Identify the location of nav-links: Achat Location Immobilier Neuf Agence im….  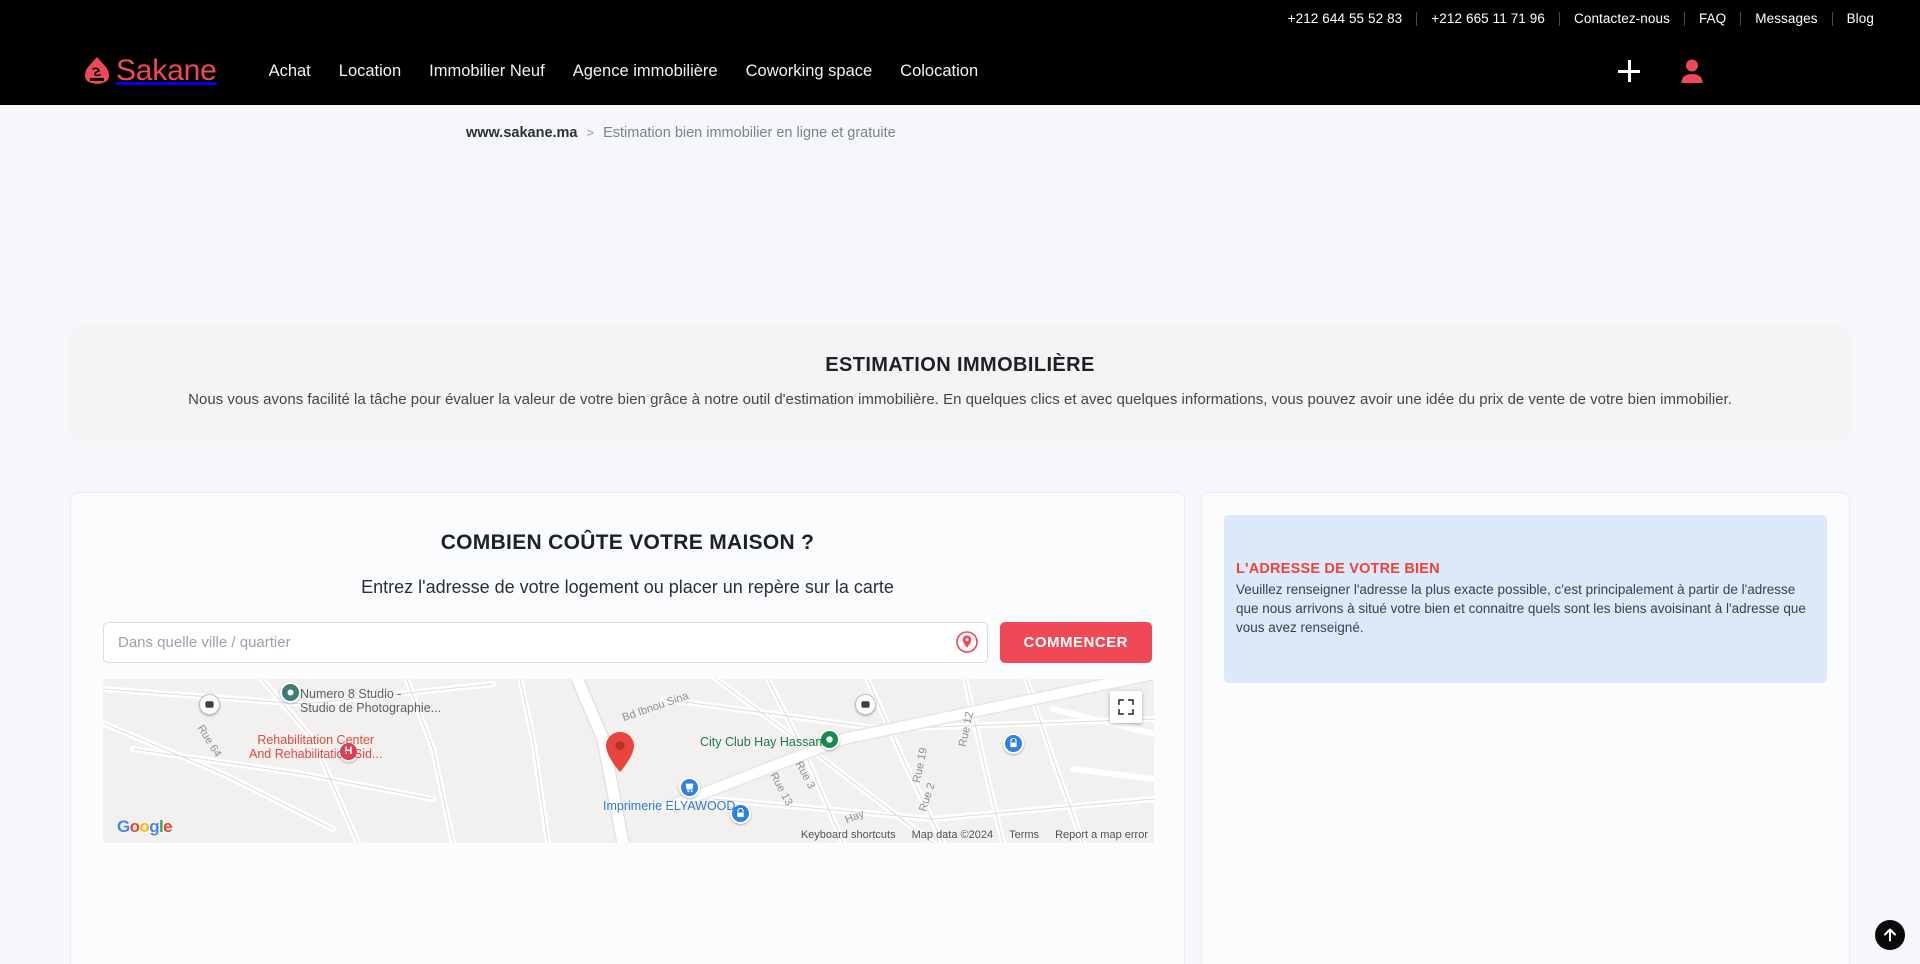
(624, 71).